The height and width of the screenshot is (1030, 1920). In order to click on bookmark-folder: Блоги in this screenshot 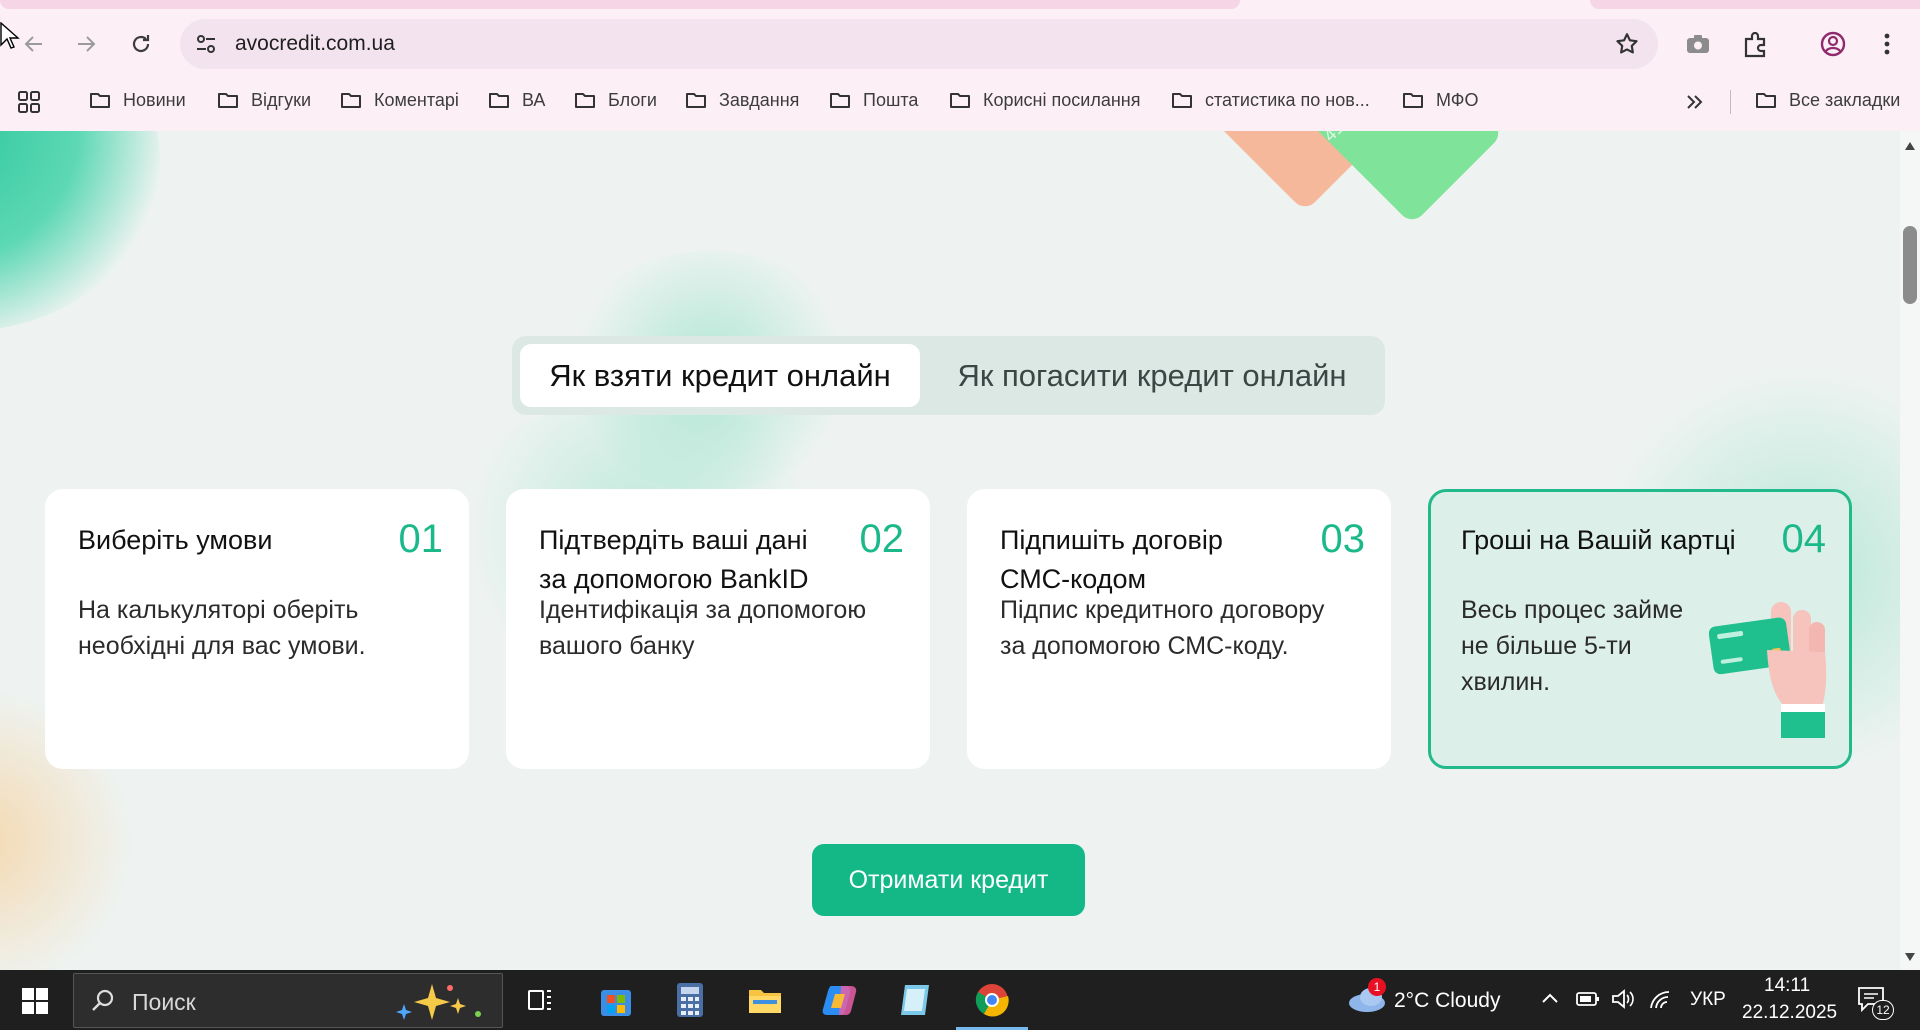, I will do `click(615, 100)`.